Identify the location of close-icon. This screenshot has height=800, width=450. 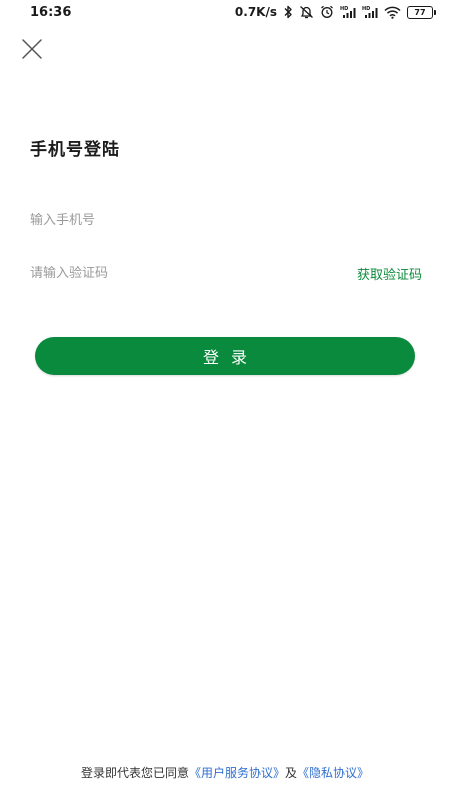
(32, 49).